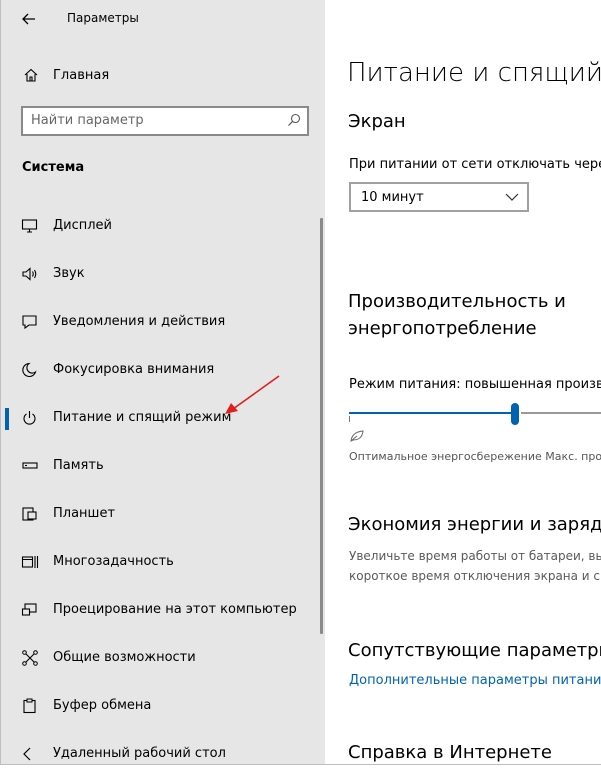  Describe the element at coordinates (53, 167) in the screenshot. I see `section-title: Система` at that location.